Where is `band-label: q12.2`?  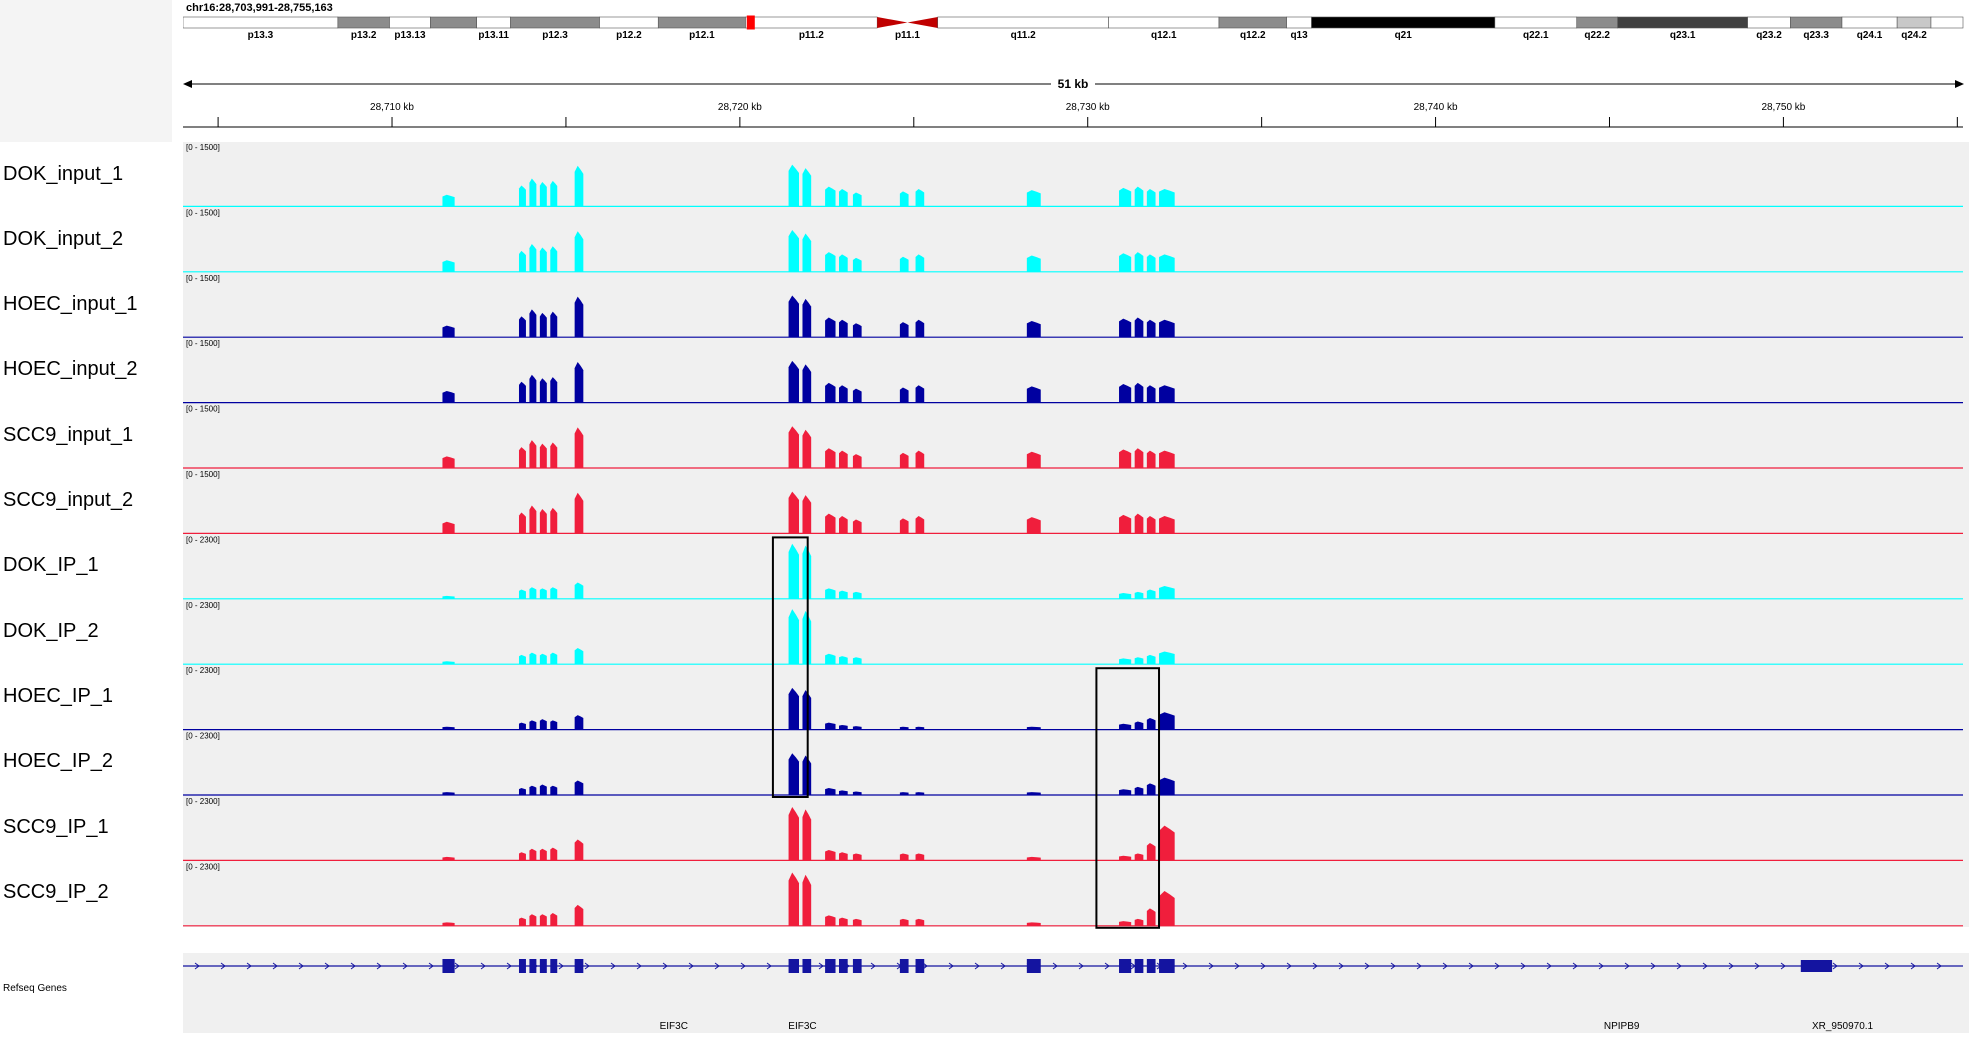 band-label: q12.2 is located at coordinates (1253, 35).